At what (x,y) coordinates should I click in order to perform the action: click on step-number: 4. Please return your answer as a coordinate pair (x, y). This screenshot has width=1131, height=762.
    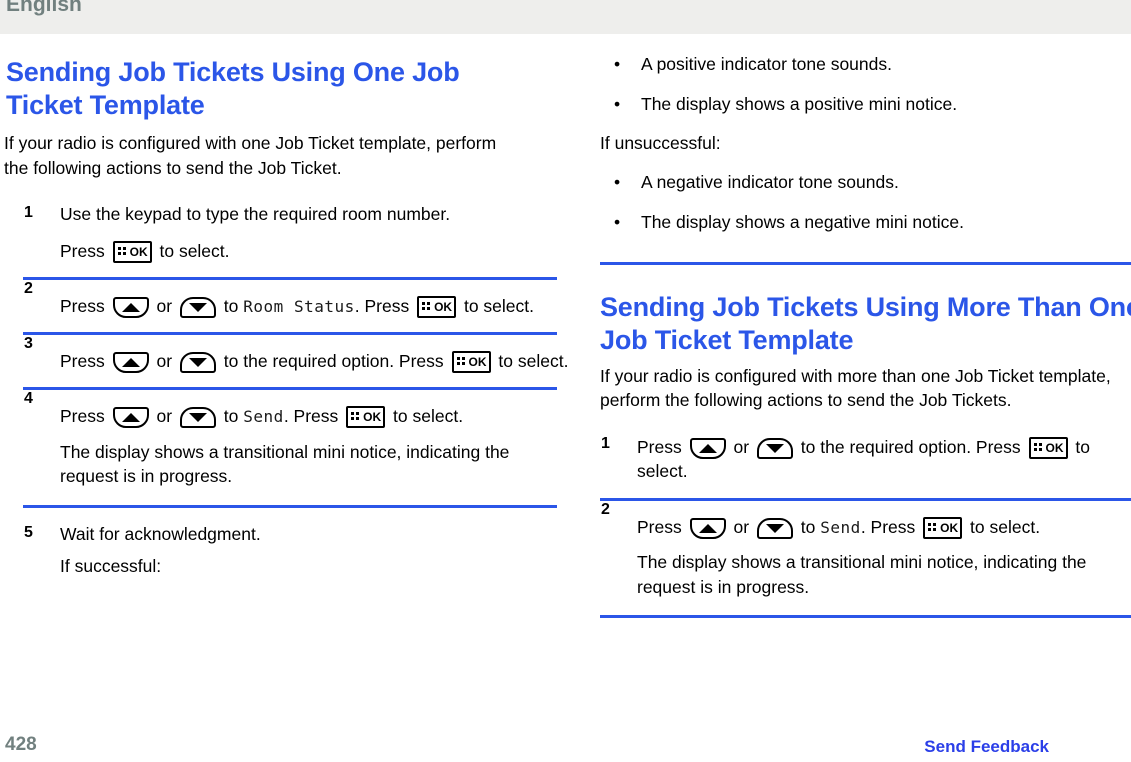
    Looking at the image, I should click on (28, 398).